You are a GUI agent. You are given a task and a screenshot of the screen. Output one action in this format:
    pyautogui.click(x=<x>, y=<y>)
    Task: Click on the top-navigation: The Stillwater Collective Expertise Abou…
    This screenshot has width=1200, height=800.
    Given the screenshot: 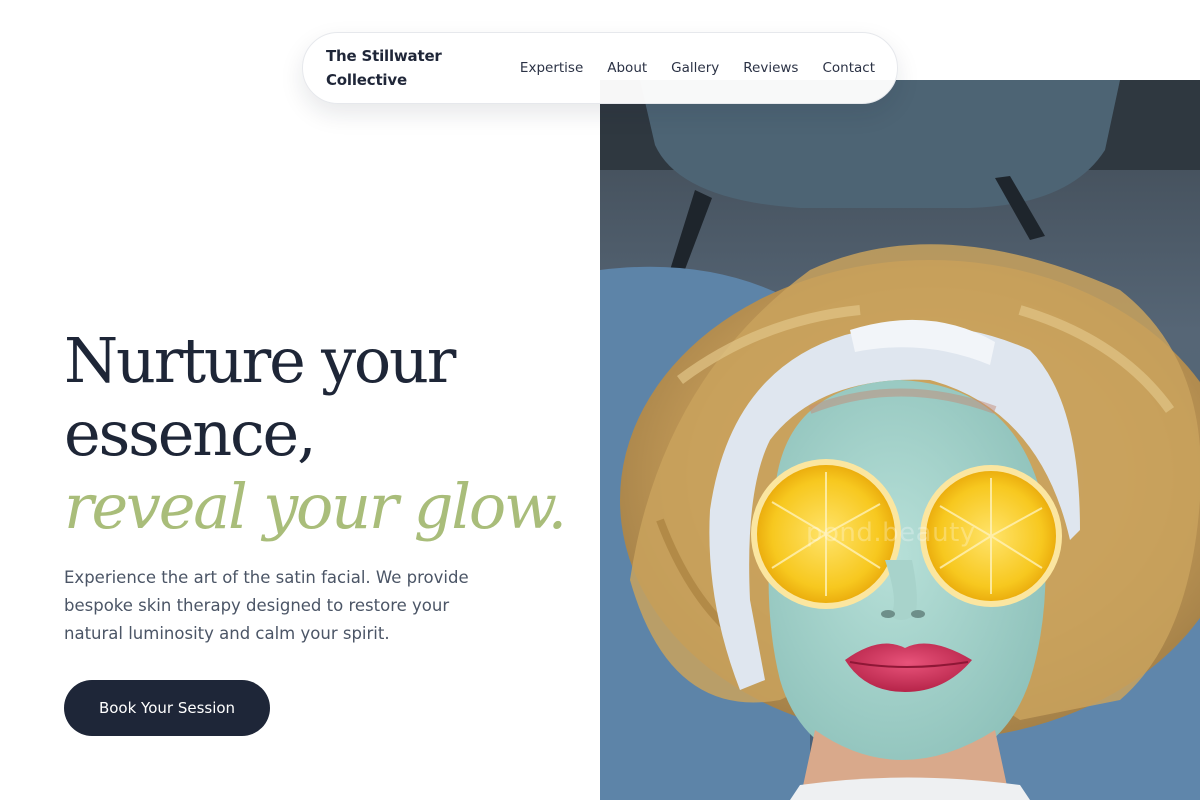 What is the action you would take?
    pyautogui.click(x=600, y=68)
    